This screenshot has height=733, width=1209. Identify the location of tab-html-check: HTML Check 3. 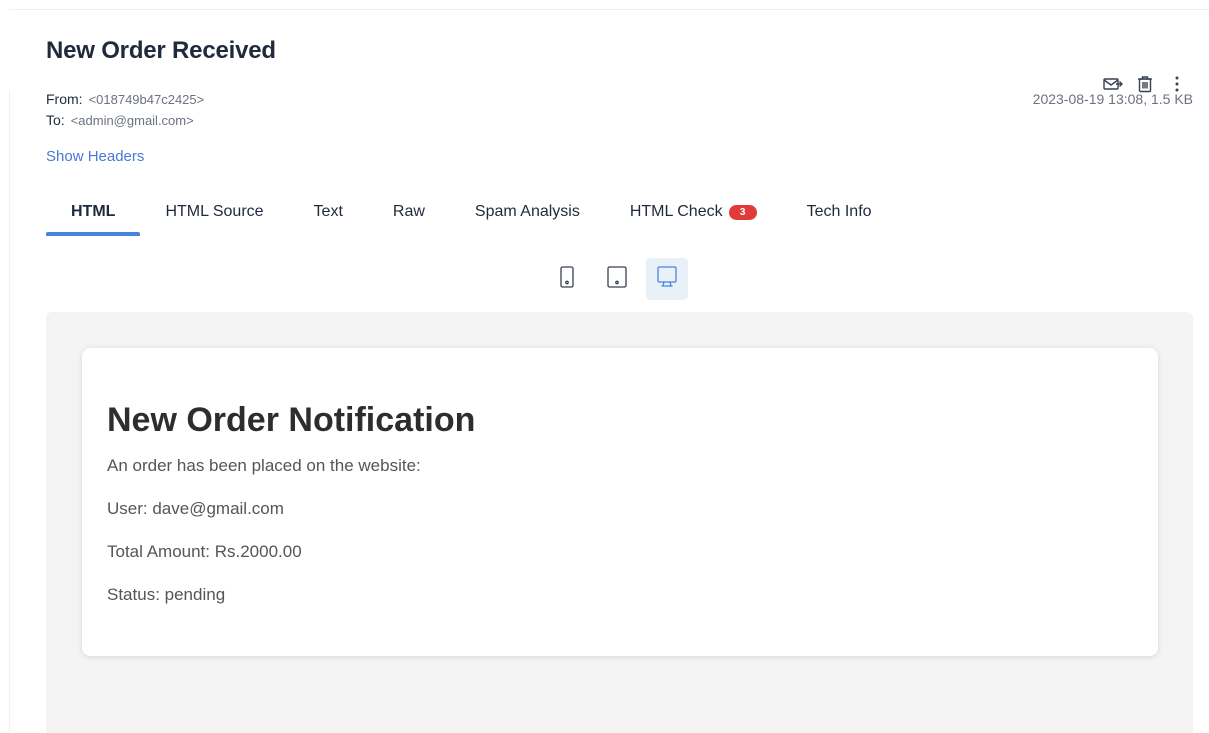
(693, 212).